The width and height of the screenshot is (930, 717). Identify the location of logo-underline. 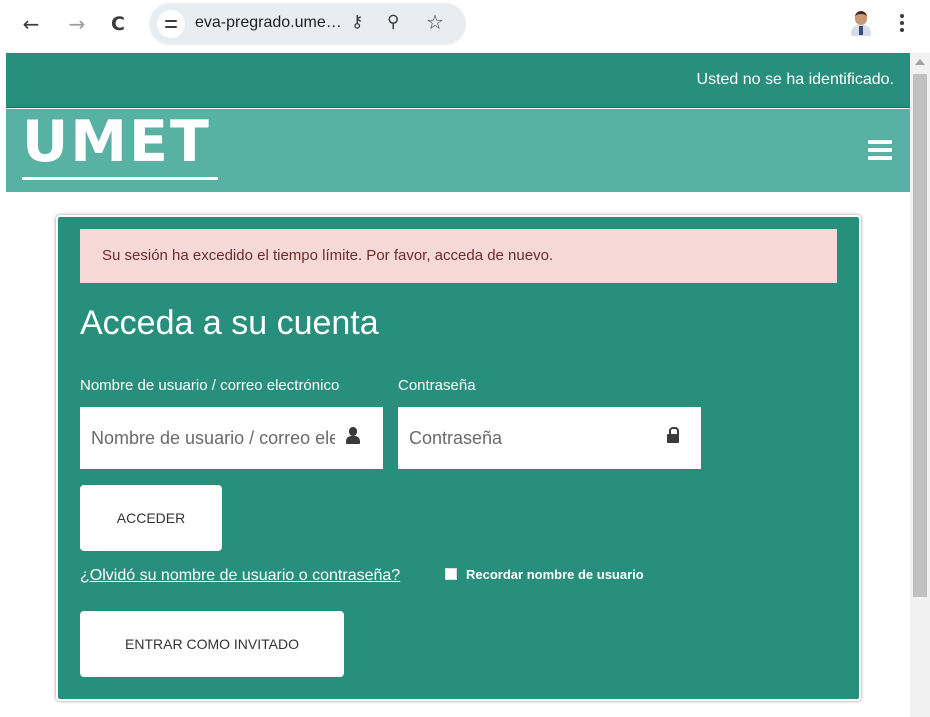
(120, 178).